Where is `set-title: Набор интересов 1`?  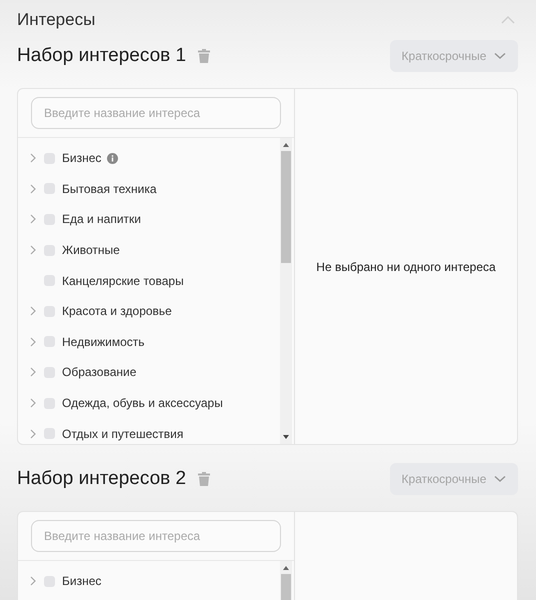
set-title: Набор интересов 1 is located at coordinates (101, 56).